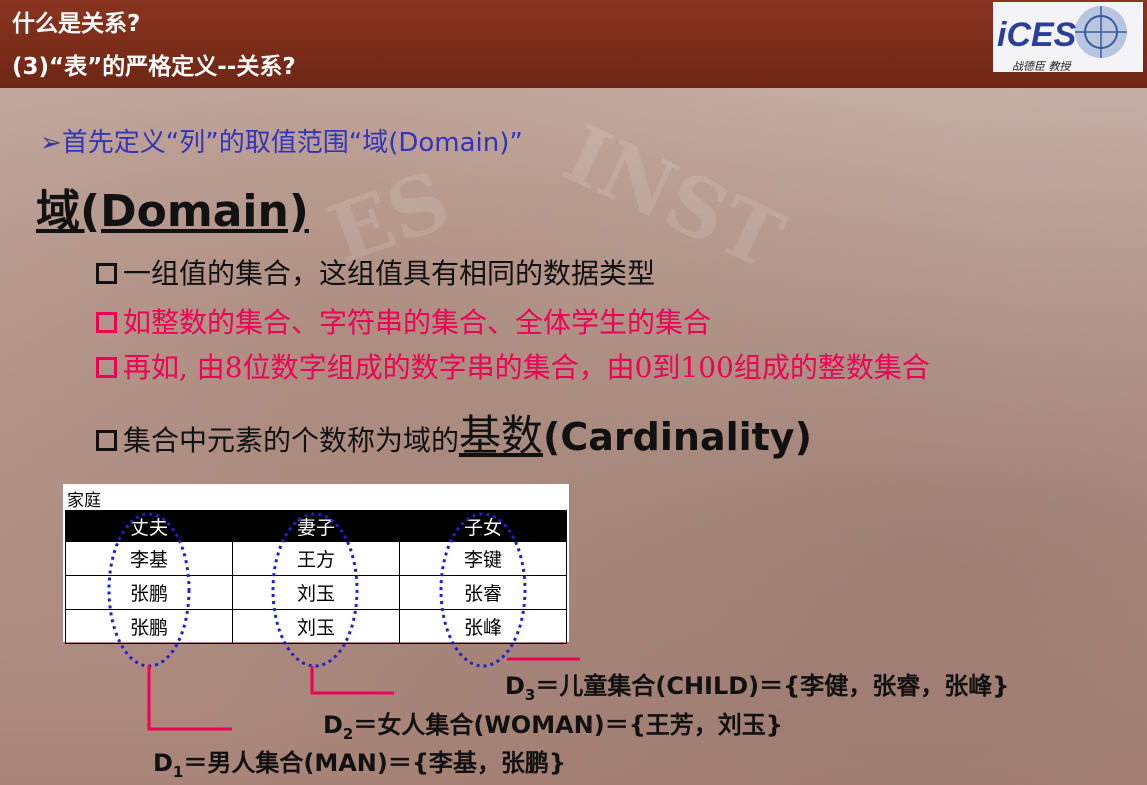  I want to click on column-ellipse-husband, so click(149, 590).